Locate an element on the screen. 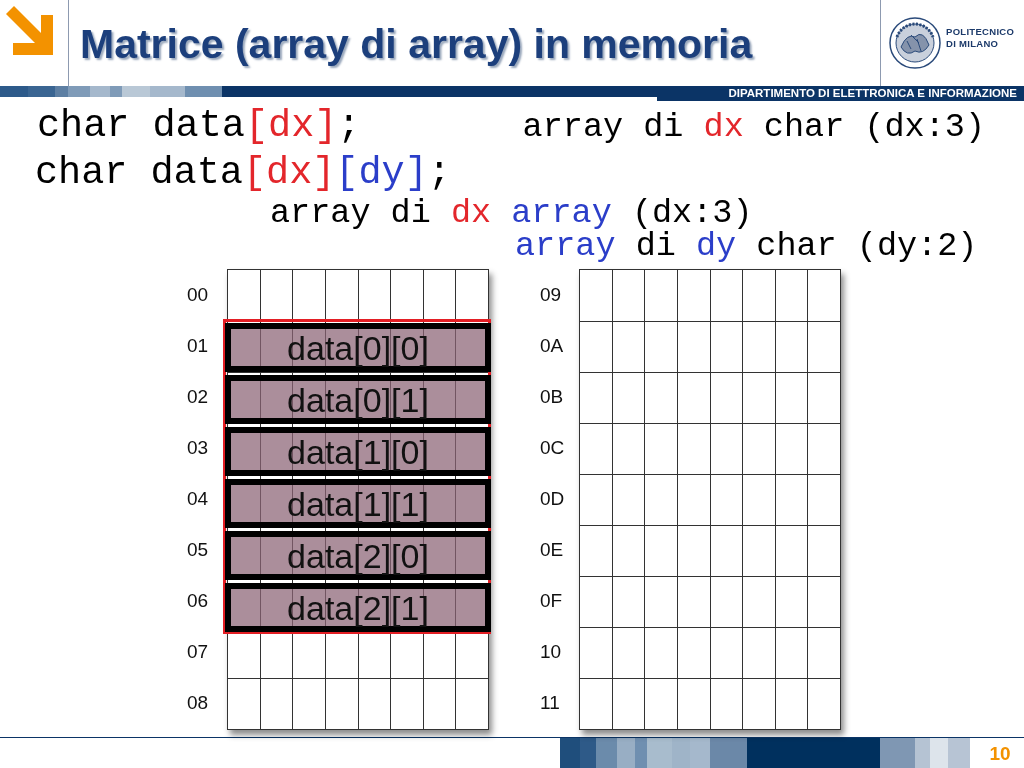 Image resolution: width=1024 pixels, height=768 pixels. matrix-element: data[0][1] is located at coordinates (358, 399).